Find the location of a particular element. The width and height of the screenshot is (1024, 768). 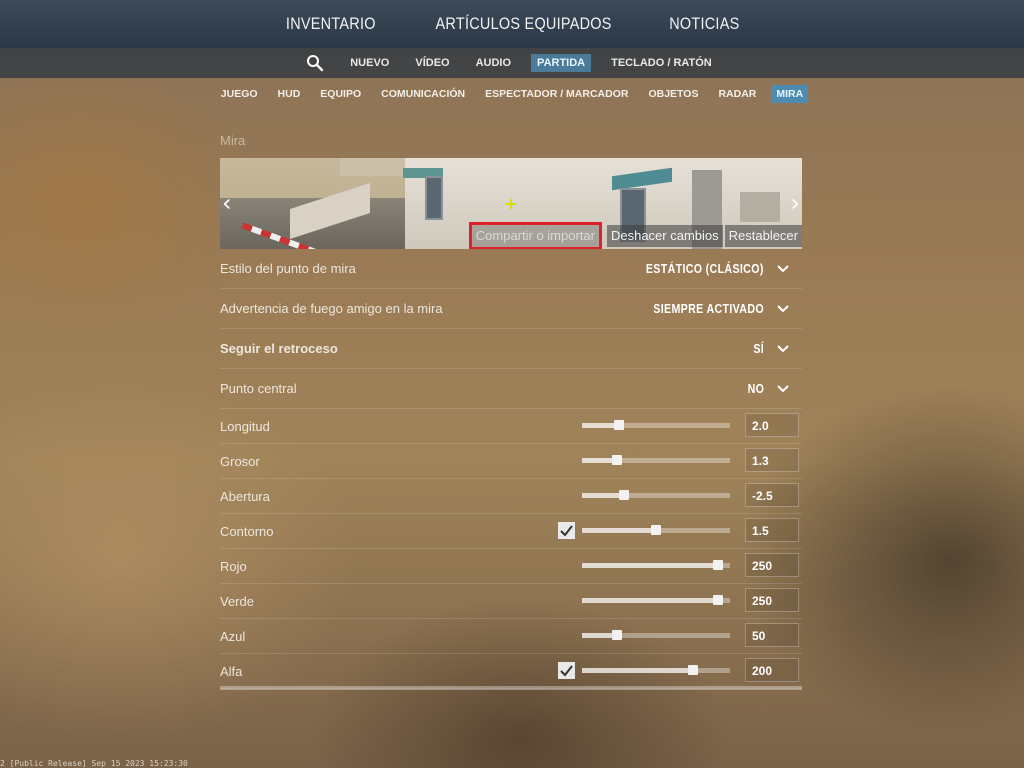

build-info: 2 [Public Release] Sep 15 2023 15:23:30 is located at coordinates (94, 763).